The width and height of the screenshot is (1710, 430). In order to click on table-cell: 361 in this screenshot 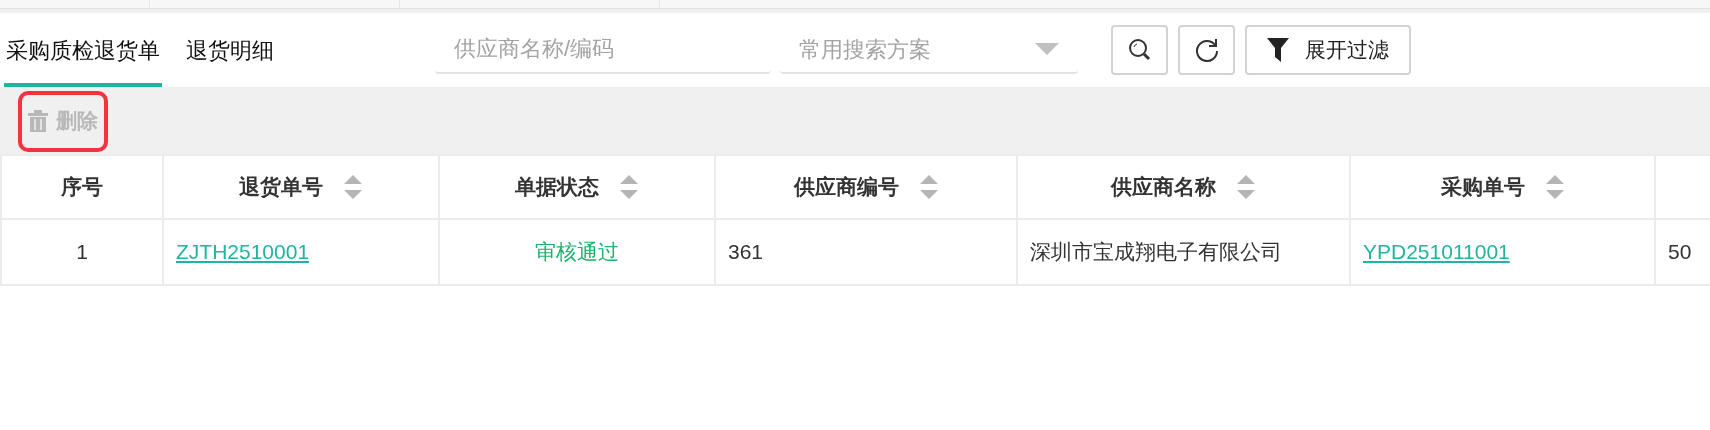, I will do `click(866, 252)`.